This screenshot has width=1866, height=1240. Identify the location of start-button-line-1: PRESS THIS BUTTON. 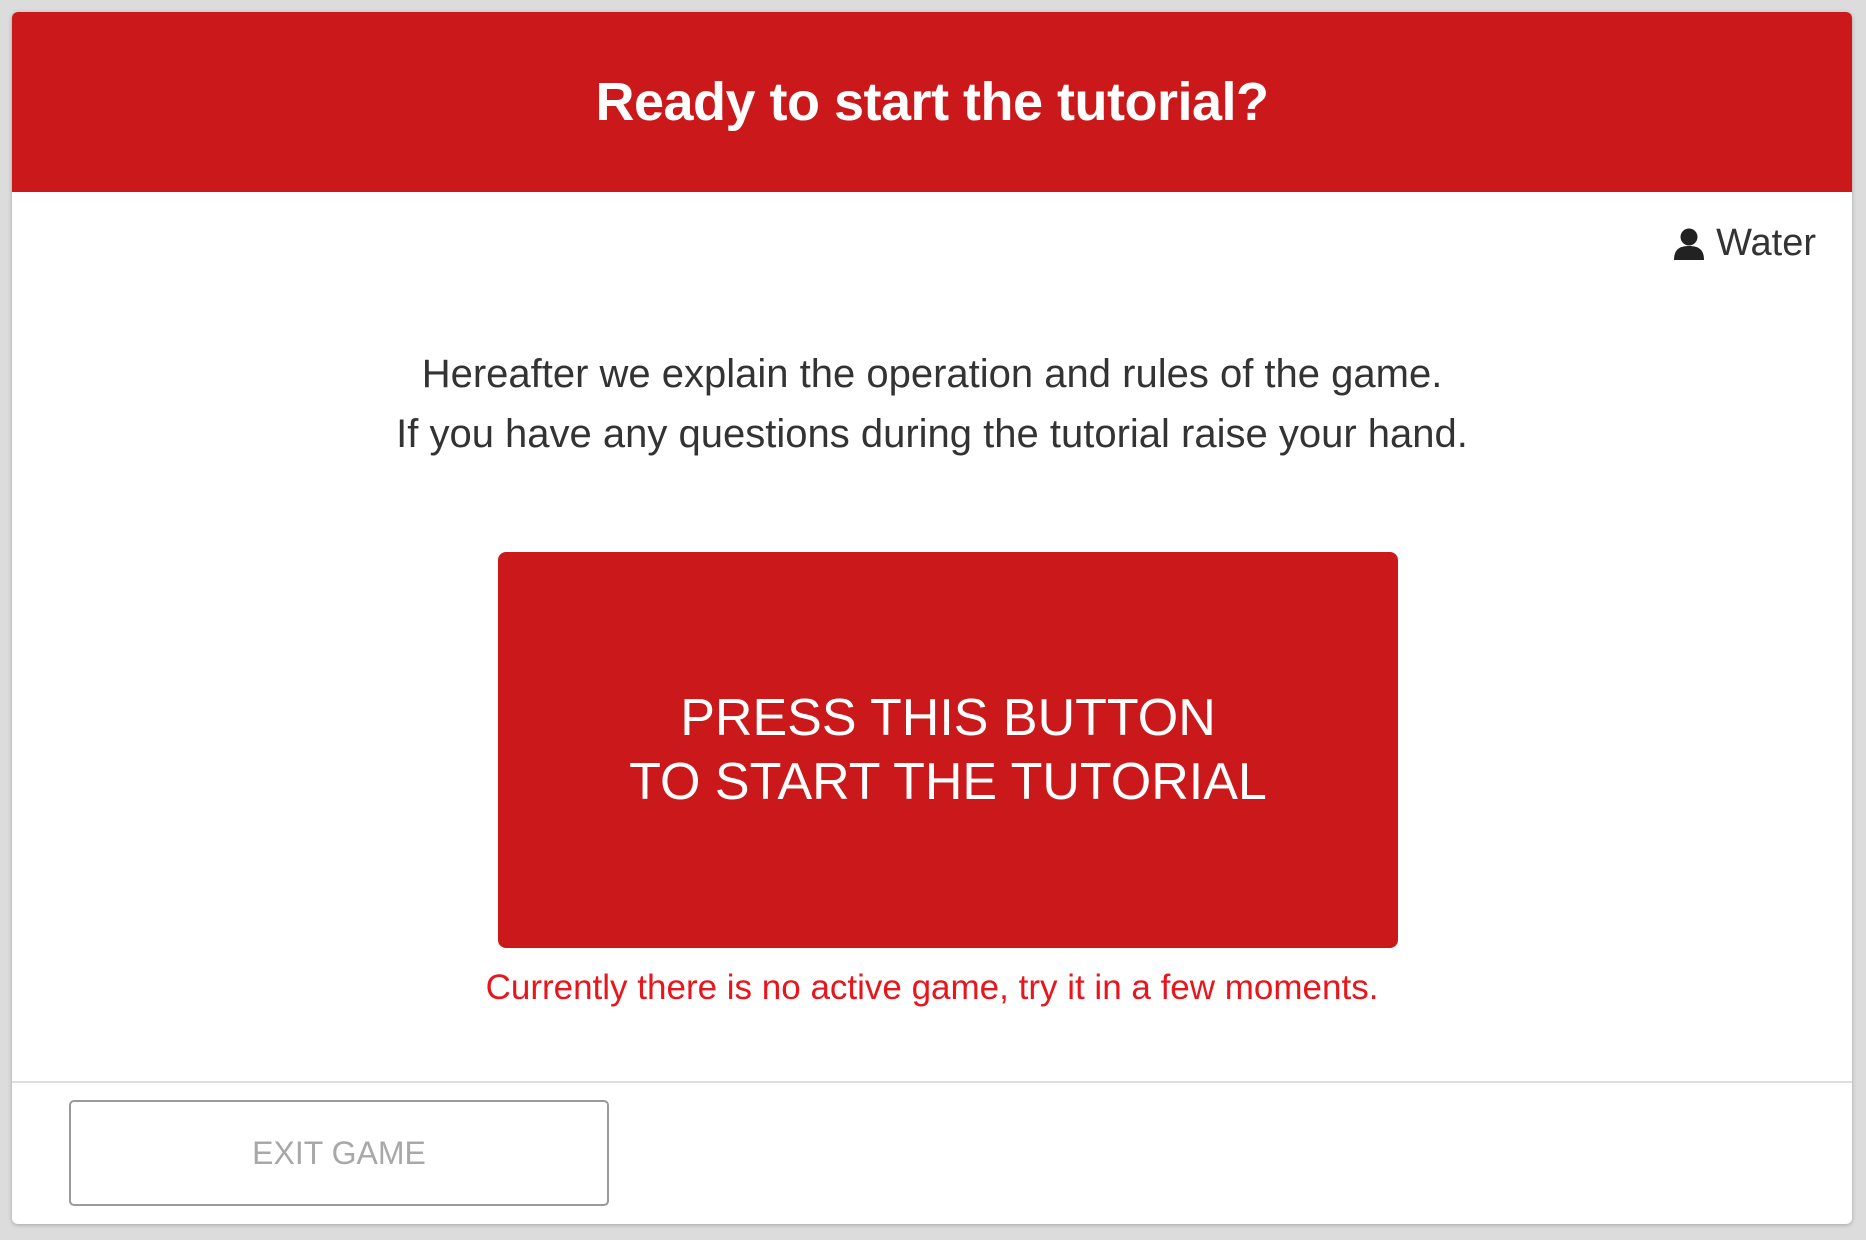
(948, 718).